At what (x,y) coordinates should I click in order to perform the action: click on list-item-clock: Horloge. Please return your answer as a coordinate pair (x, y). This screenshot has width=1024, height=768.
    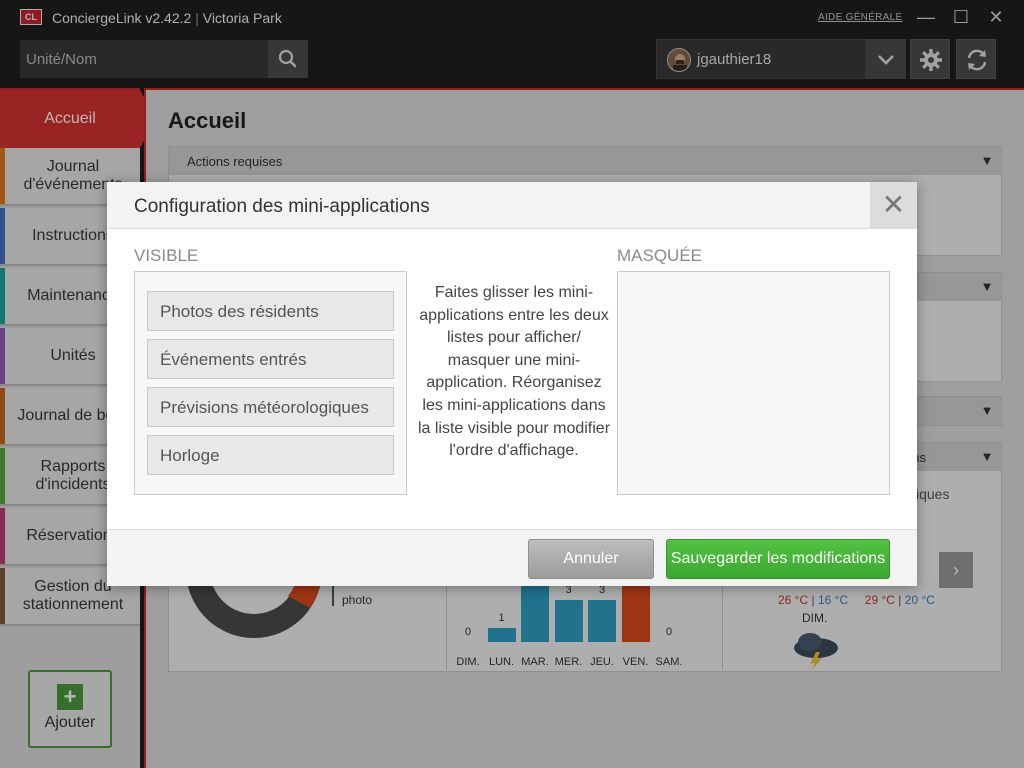
    Looking at the image, I should click on (270, 455).